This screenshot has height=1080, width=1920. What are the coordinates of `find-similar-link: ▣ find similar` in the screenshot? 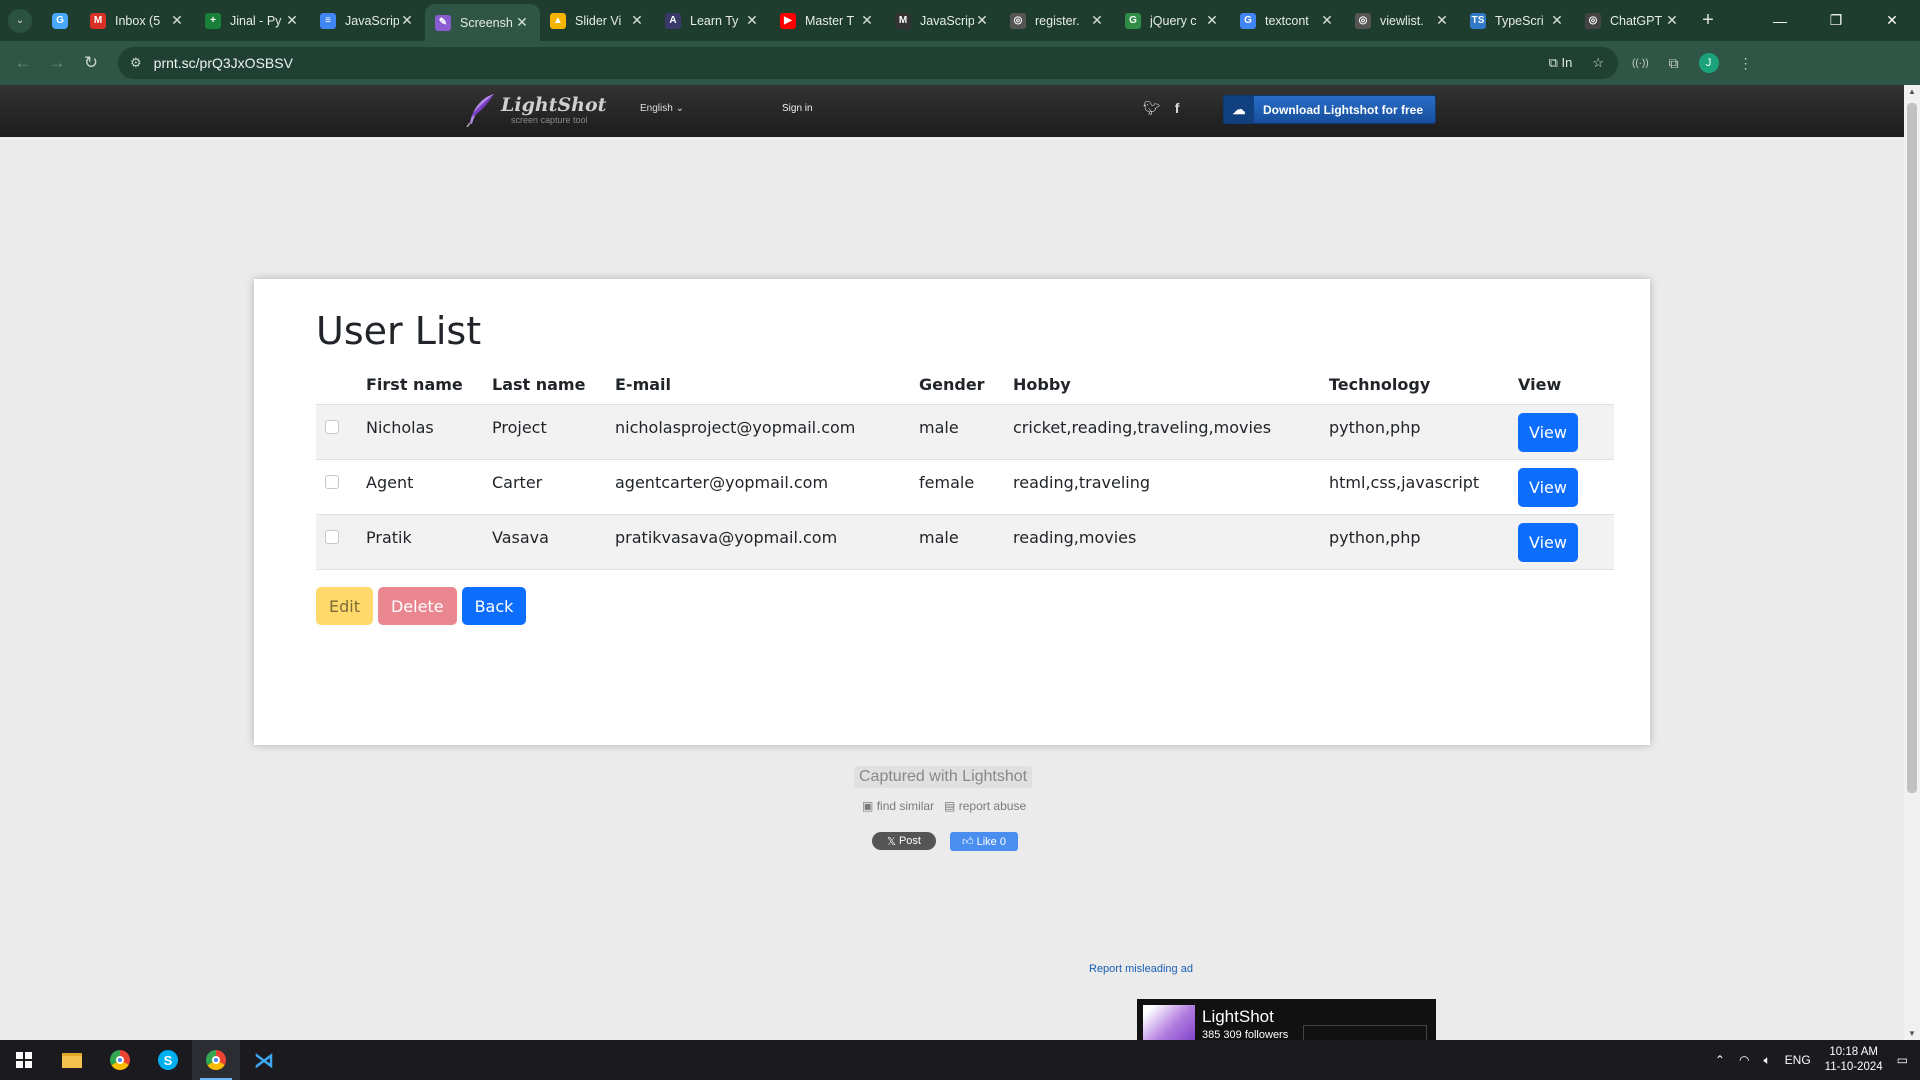 It's located at (898, 806).